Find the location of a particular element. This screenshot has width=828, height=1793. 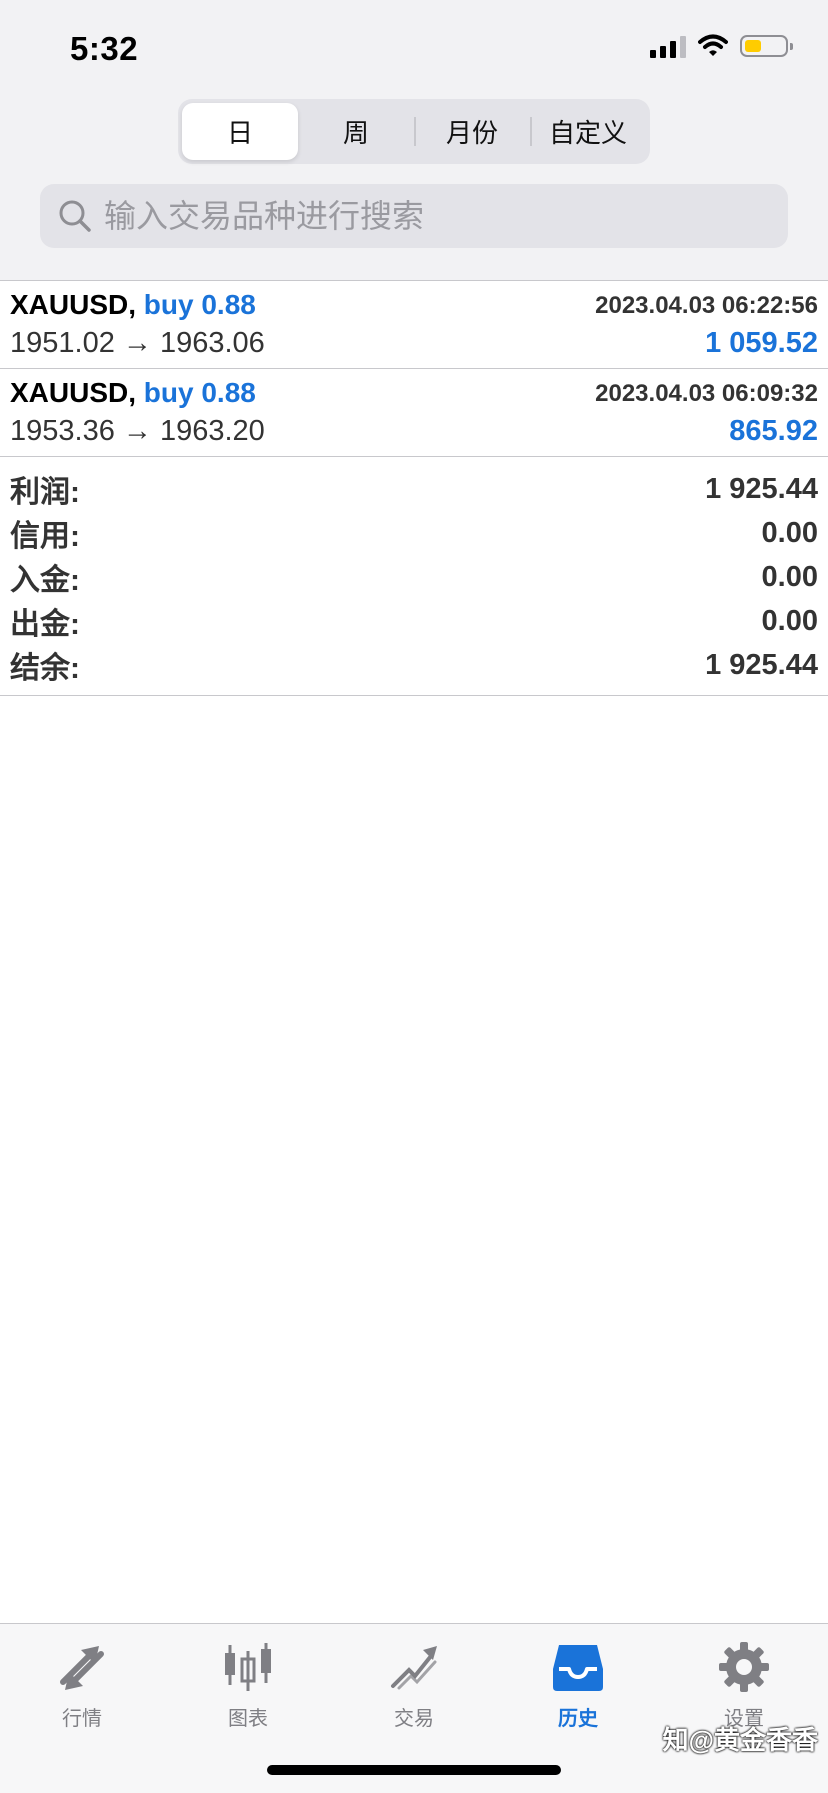

period-segmented-control: 日 周 月份 自定义 is located at coordinates (414, 131).